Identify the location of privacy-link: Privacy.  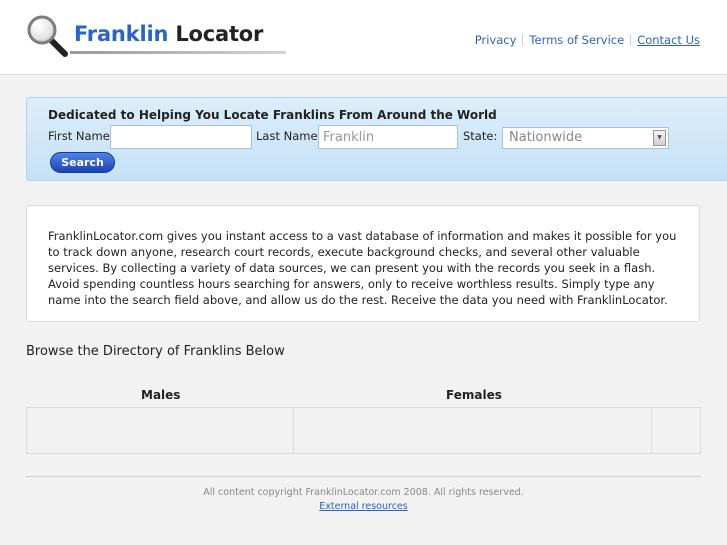
(496, 40).